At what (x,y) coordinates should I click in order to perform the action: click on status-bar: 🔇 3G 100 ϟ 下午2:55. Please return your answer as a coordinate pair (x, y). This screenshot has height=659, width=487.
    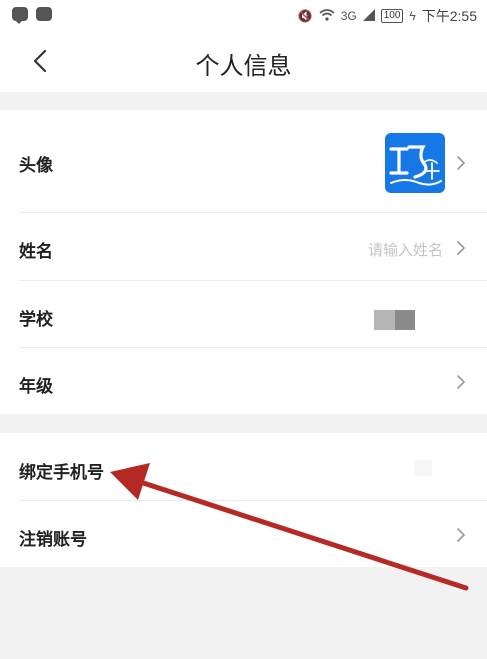
    Looking at the image, I should click on (243, 15).